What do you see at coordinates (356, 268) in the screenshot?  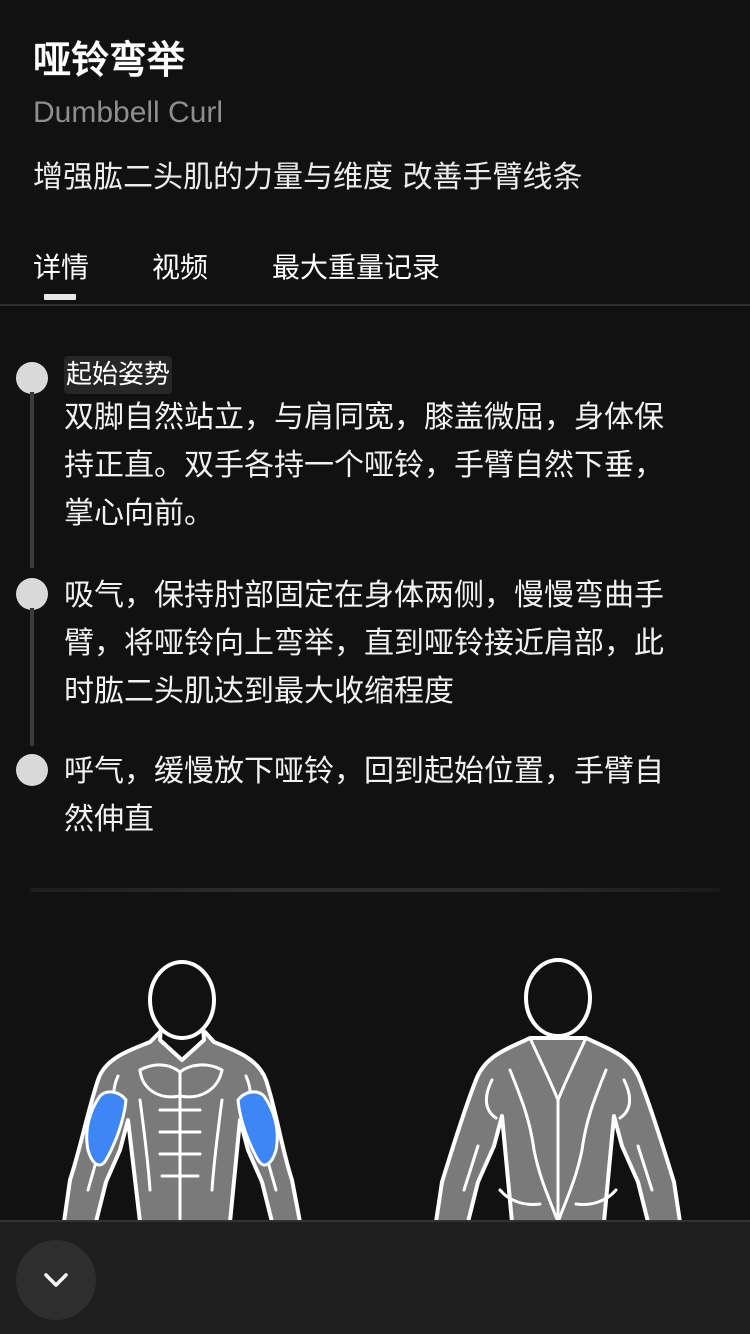 I see `tab-max-weight-record: 最大重量记录` at bounding box center [356, 268].